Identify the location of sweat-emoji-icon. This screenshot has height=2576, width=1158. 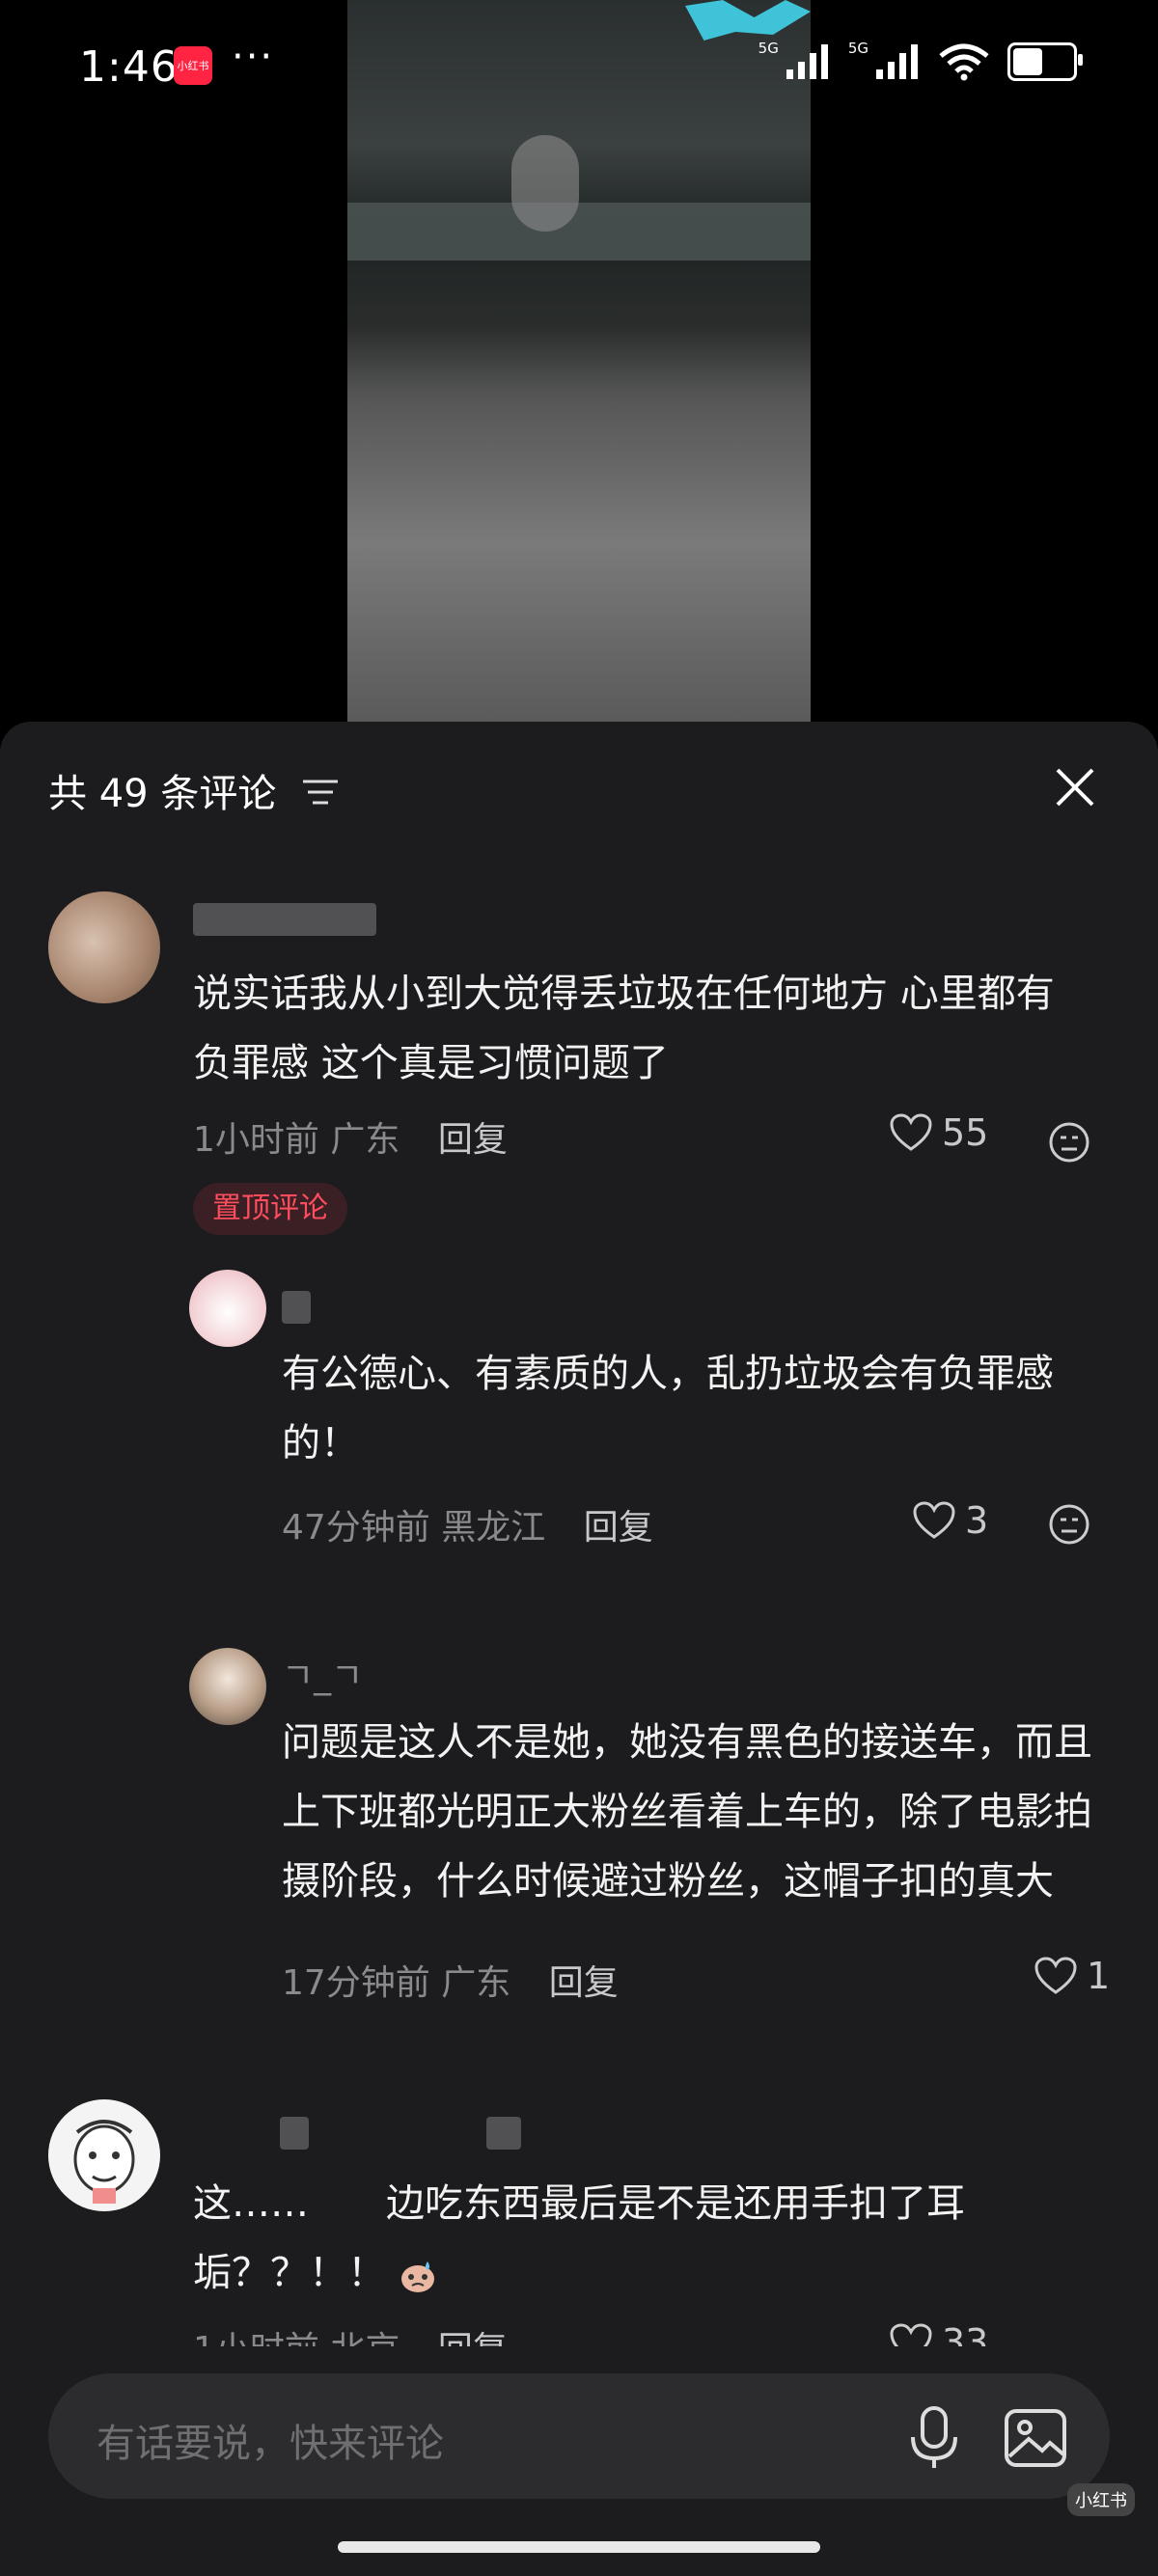
(417, 2277).